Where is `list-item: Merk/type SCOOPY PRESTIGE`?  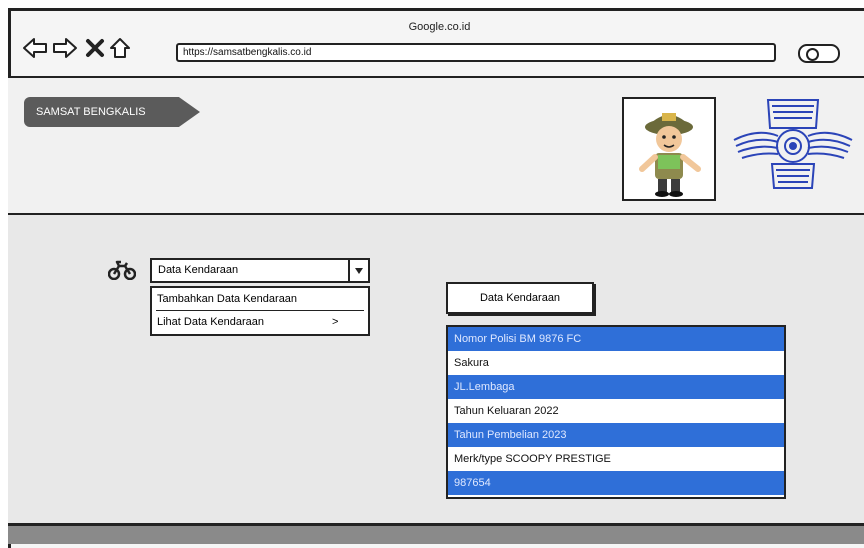 list-item: Merk/type SCOOPY PRESTIGE is located at coordinates (616, 459).